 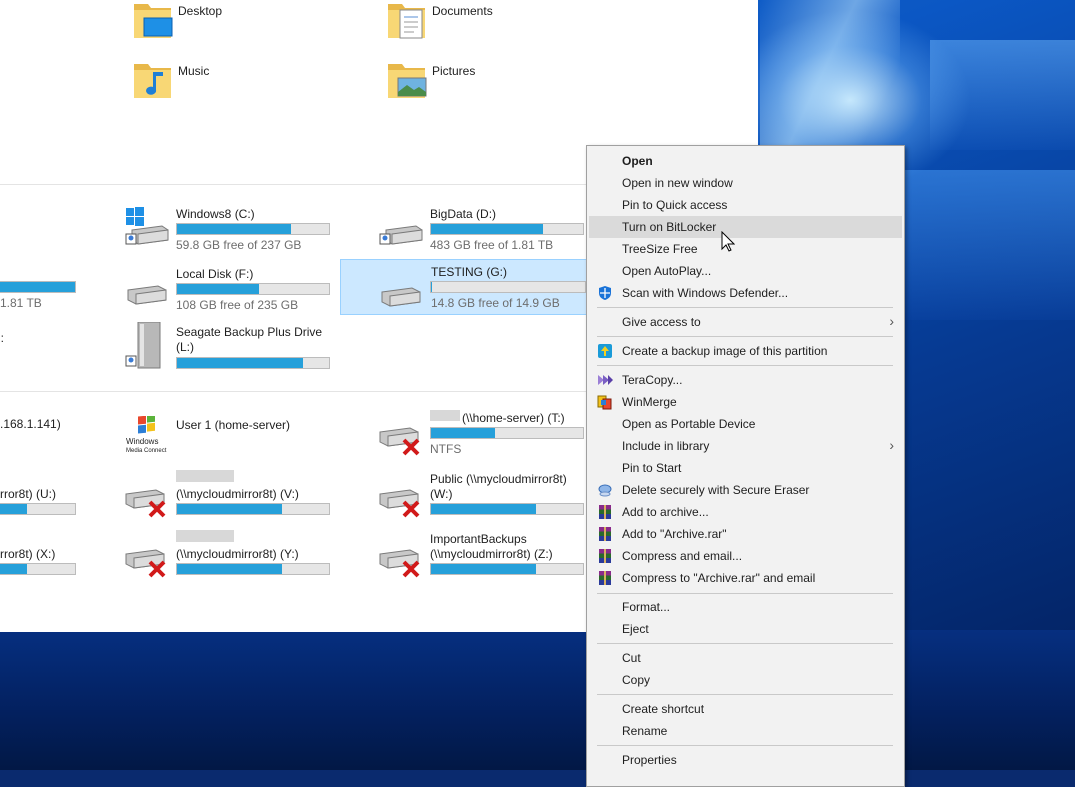 What do you see at coordinates (200, 11) in the screenshot?
I see `folder-label: Desktop` at bounding box center [200, 11].